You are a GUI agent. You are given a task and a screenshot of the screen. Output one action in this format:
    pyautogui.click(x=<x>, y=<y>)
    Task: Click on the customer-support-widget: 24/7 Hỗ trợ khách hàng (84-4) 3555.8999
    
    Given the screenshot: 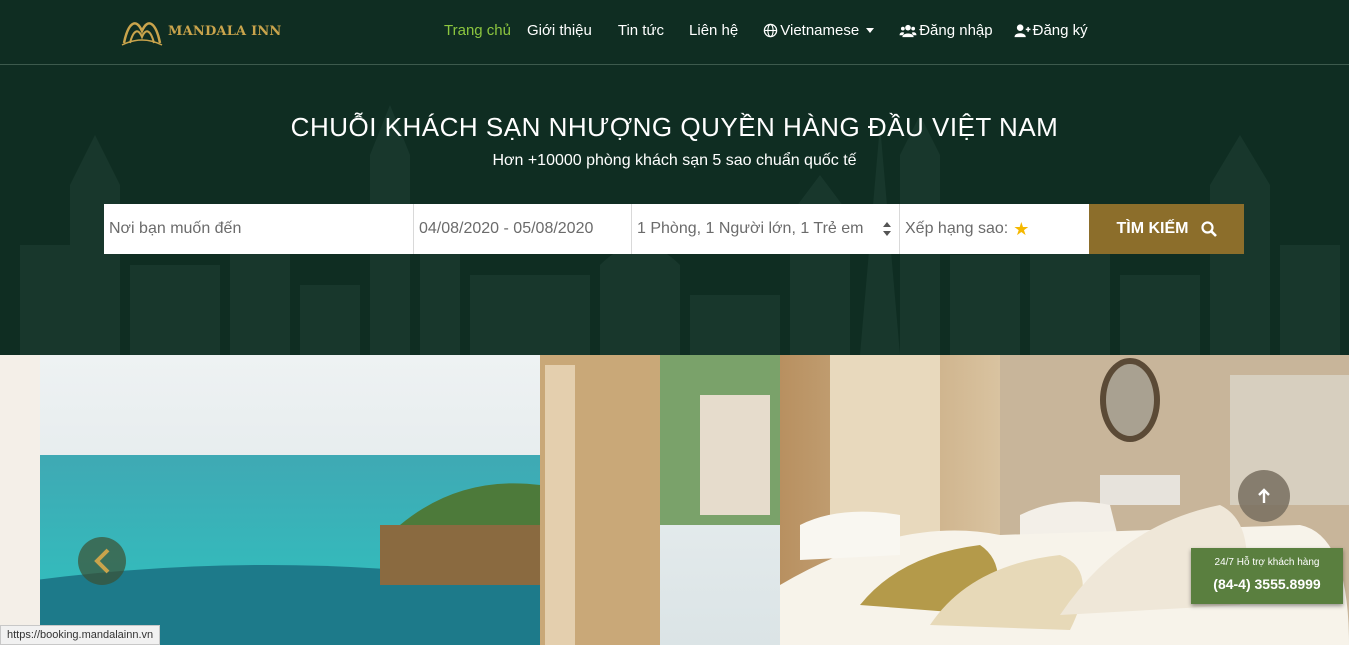 What is the action you would take?
    pyautogui.click(x=1267, y=576)
    